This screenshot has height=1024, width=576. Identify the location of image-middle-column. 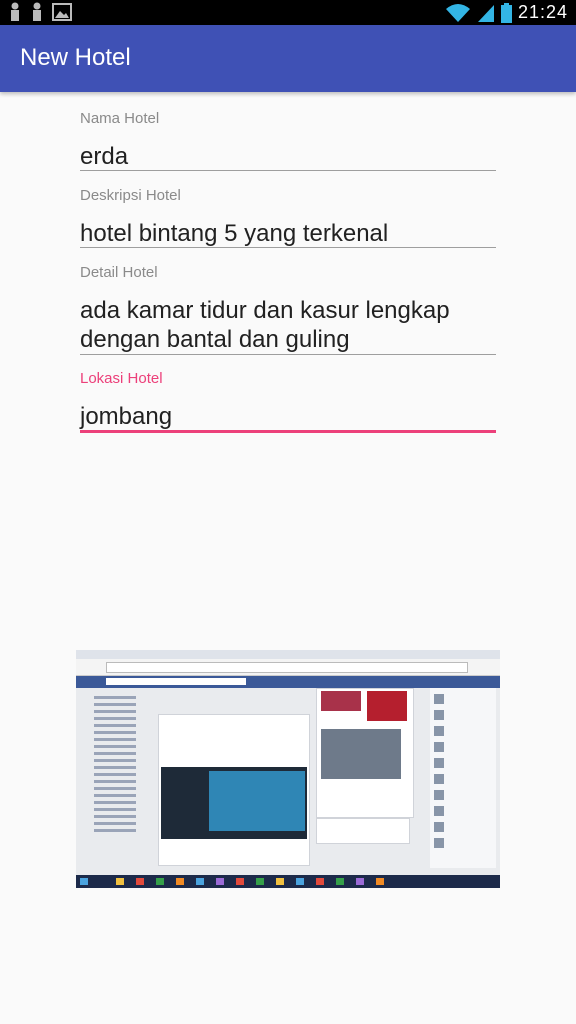
(365, 753).